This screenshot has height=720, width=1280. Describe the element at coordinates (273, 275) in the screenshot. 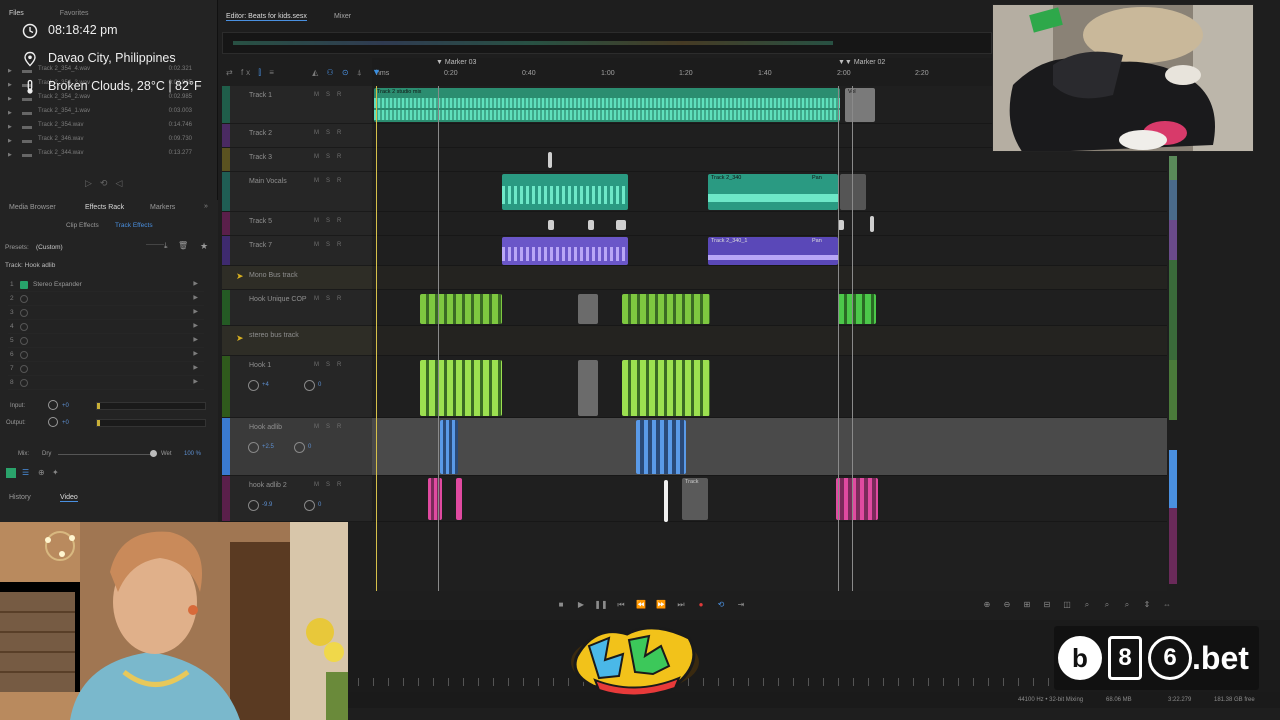

I see `track-name: Mono Bus track` at that location.